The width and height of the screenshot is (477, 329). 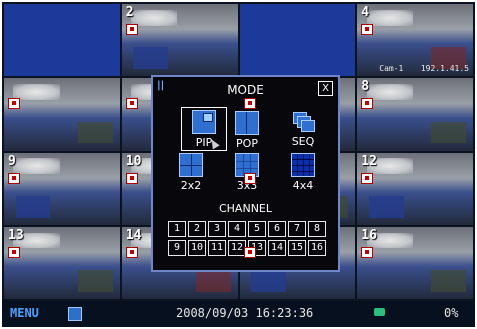 What do you see at coordinates (257, 229) in the screenshot?
I see `channel-button-5: 5` at bounding box center [257, 229].